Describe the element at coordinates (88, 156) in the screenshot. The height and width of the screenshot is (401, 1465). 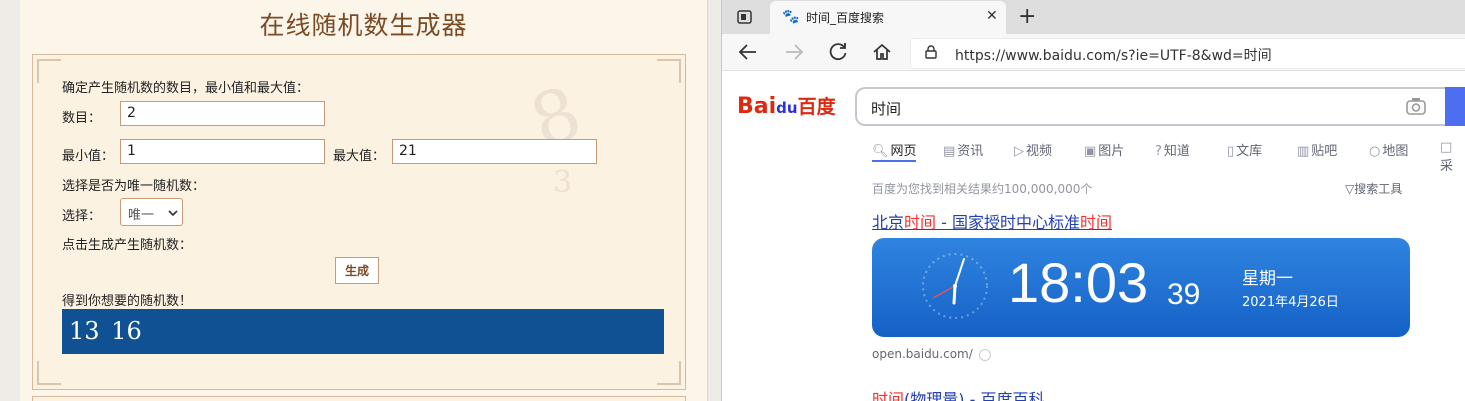
I see `min-label: 最小值：` at that location.